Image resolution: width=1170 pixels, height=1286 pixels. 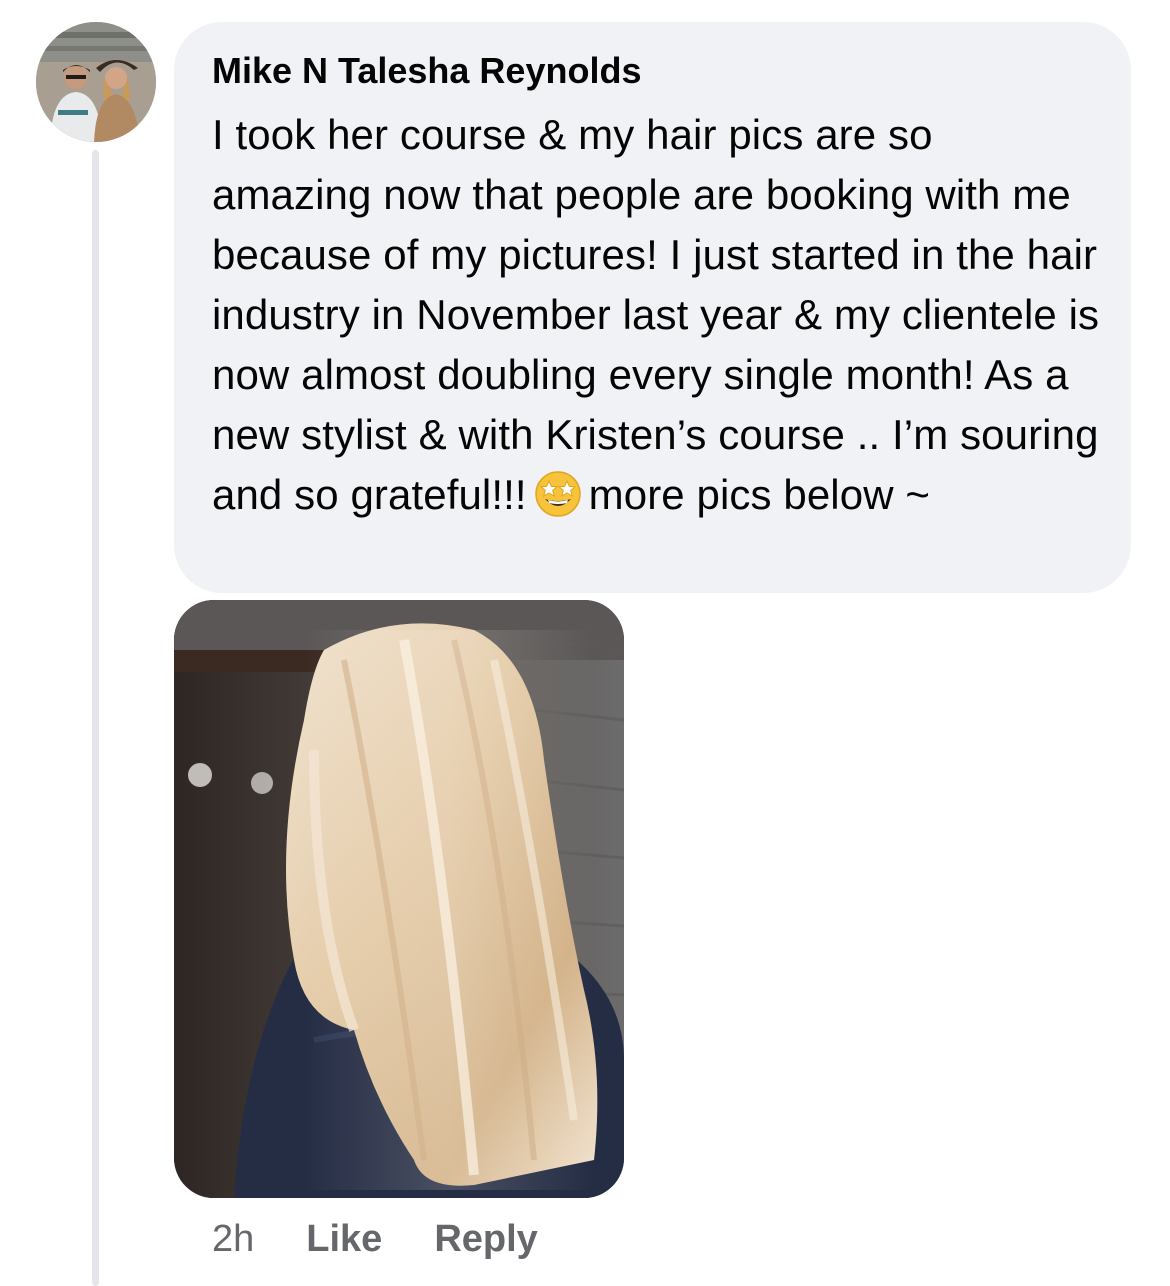 What do you see at coordinates (95, 718) in the screenshot?
I see `thread-line` at bounding box center [95, 718].